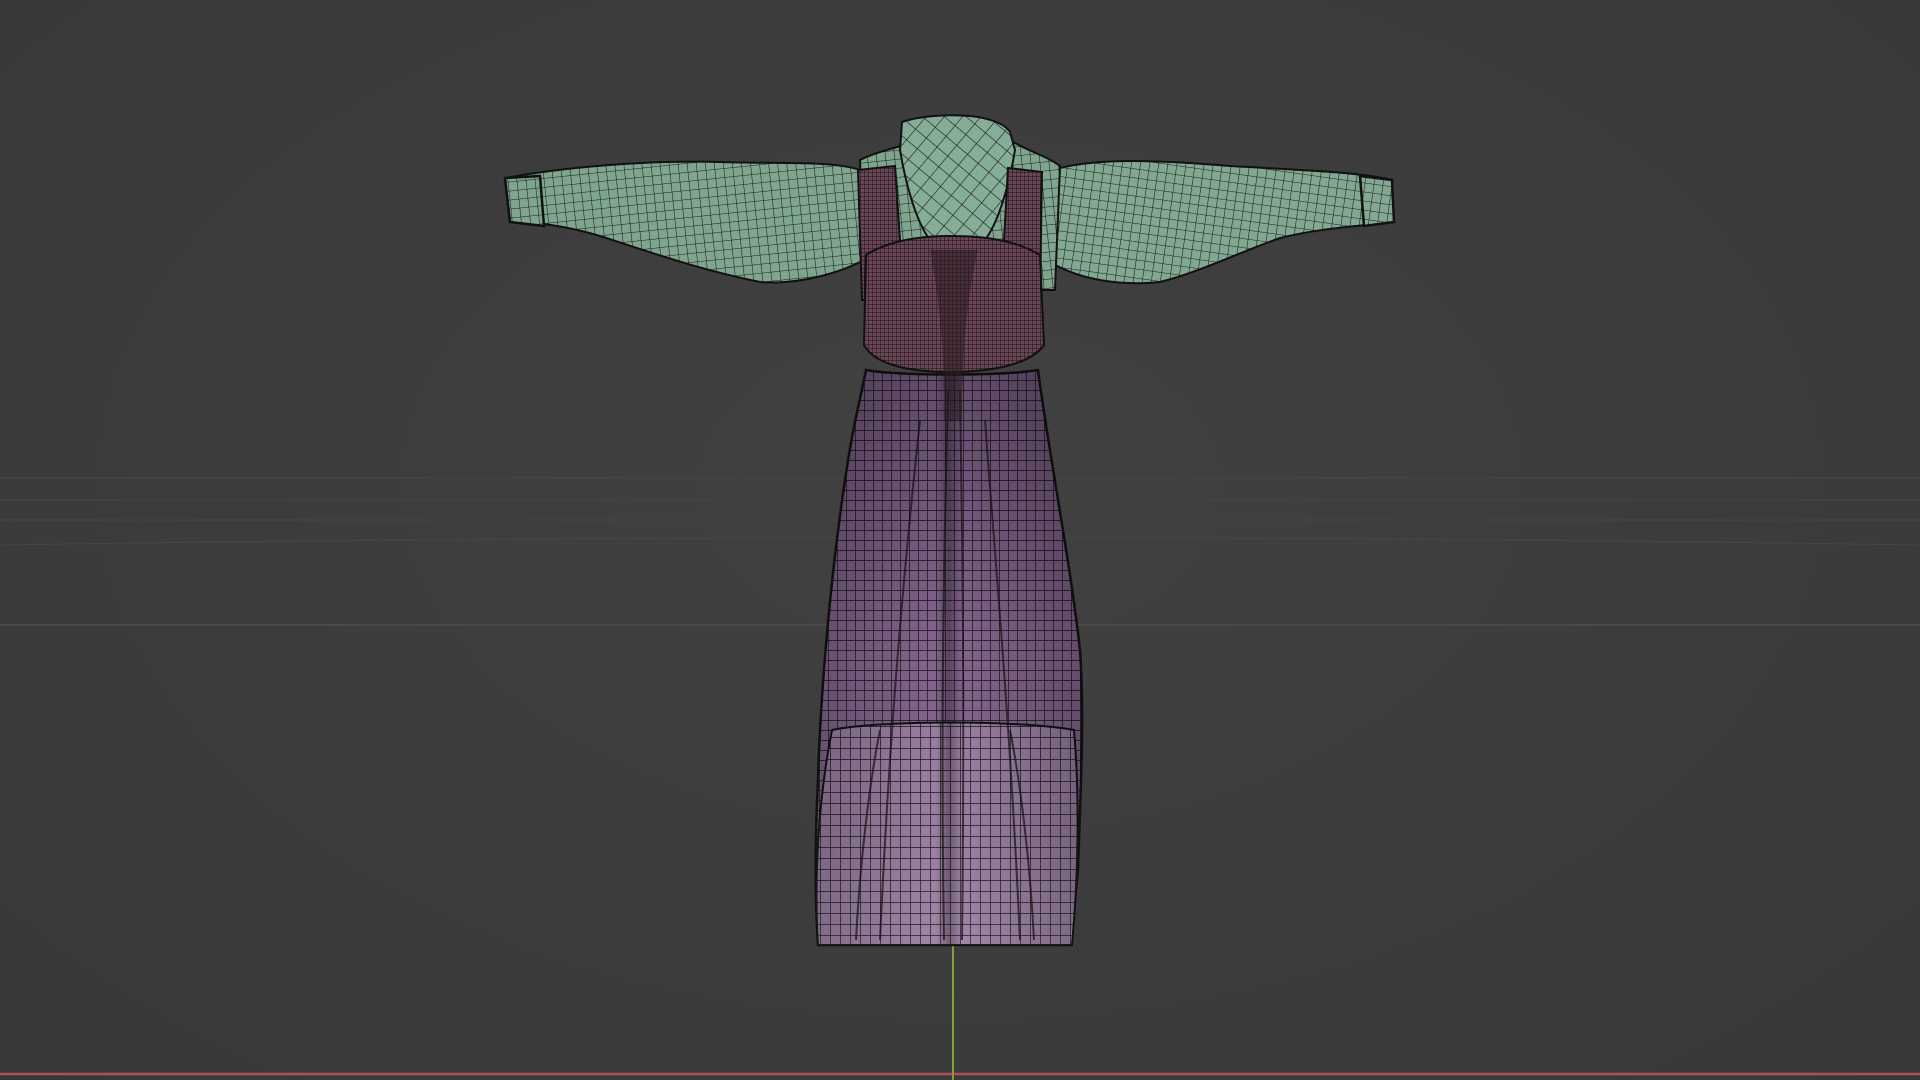  I want to click on right-cuff, so click(1377, 201).